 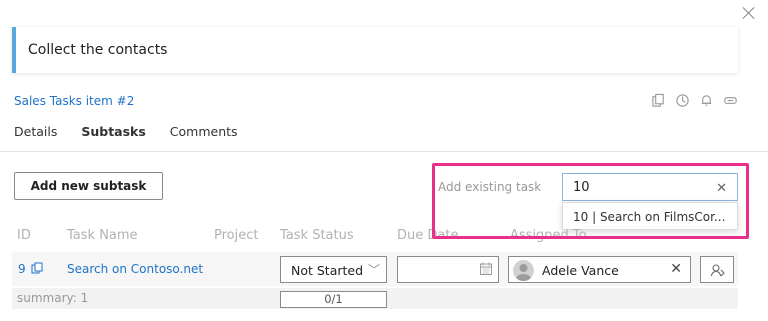 What do you see at coordinates (204, 131) in the screenshot?
I see `tab-comments: Comments` at bounding box center [204, 131].